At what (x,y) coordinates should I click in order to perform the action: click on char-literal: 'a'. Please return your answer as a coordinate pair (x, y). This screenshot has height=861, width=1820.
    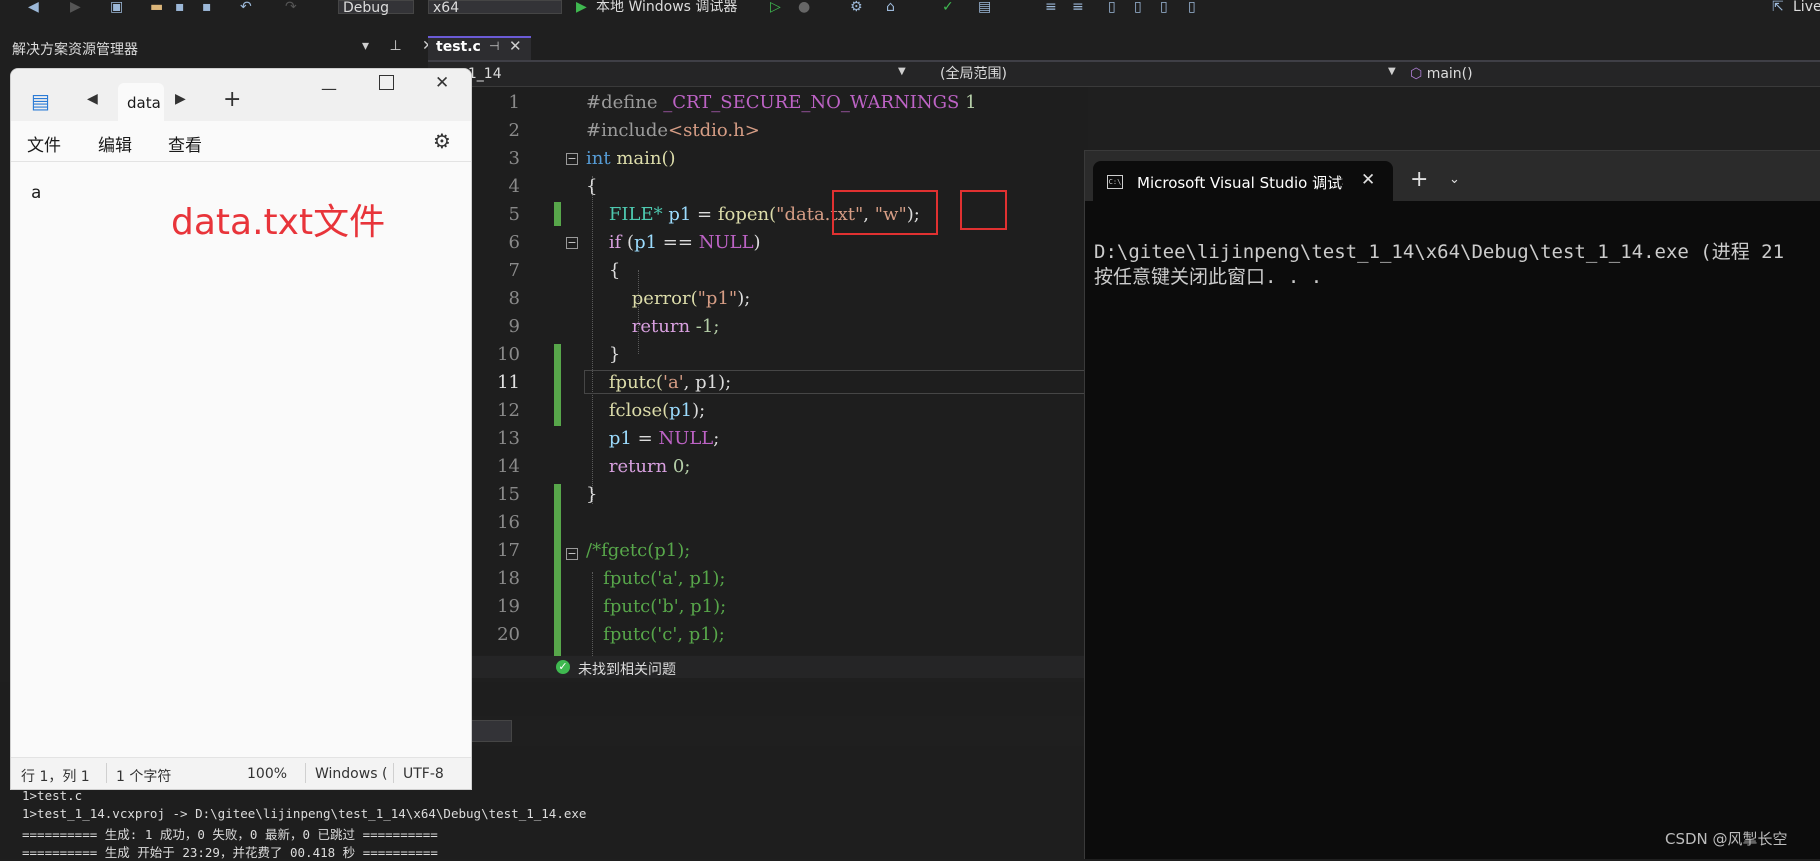
    Looking at the image, I should click on (673, 382).